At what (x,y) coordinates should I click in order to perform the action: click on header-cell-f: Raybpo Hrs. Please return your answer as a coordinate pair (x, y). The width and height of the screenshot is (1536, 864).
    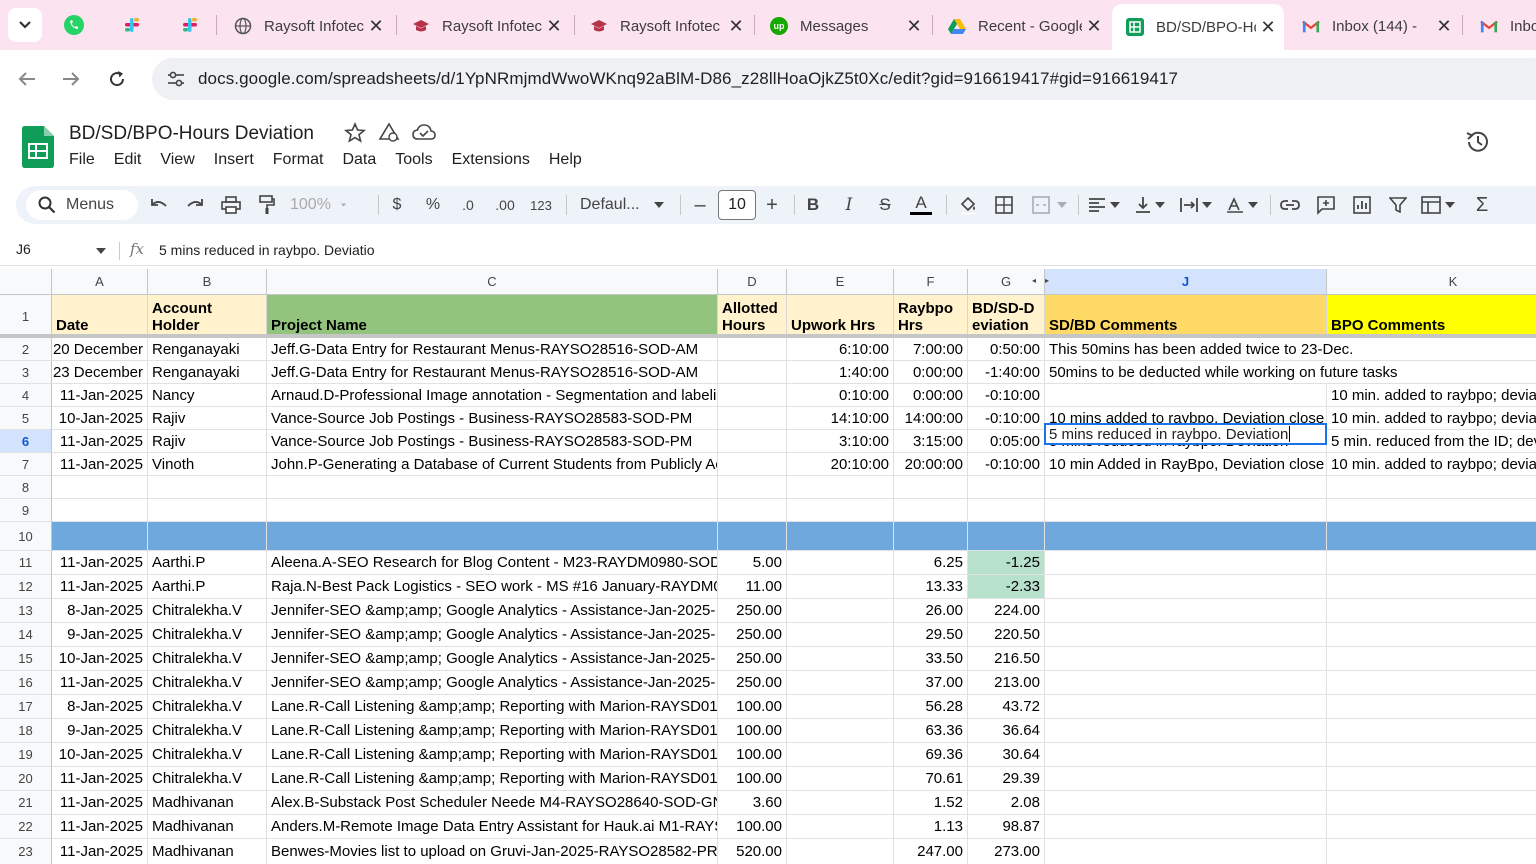
    Looking at the image, I should click on (931, 316).